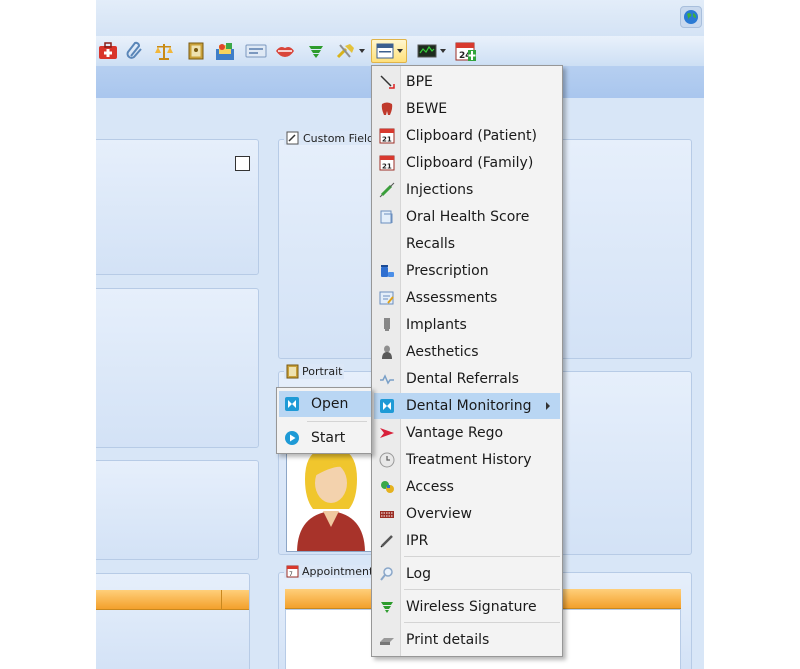  Describe the element at coordinates (431, 51) in the screenshot. I see `monitor-dropdown-icon` at that location.